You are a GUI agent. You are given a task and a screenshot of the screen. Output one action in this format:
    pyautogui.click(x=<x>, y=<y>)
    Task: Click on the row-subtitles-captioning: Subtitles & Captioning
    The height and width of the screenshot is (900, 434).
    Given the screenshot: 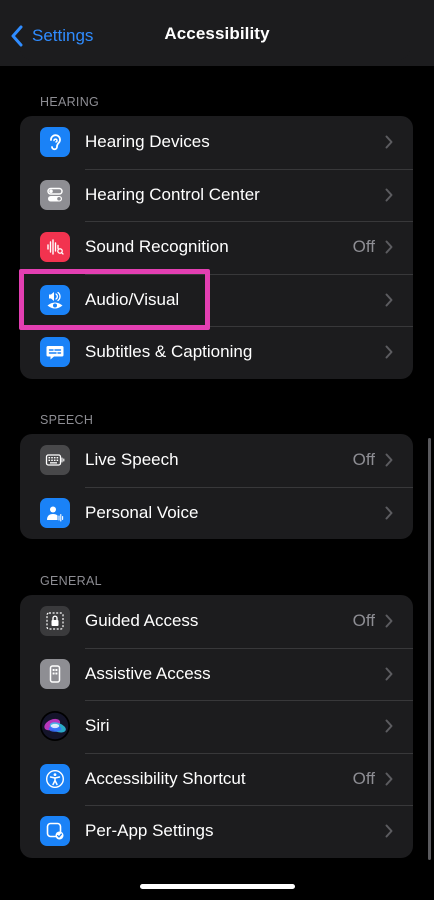 What is the action you would take?
    pyautogui.click(x=216, y=352)
    